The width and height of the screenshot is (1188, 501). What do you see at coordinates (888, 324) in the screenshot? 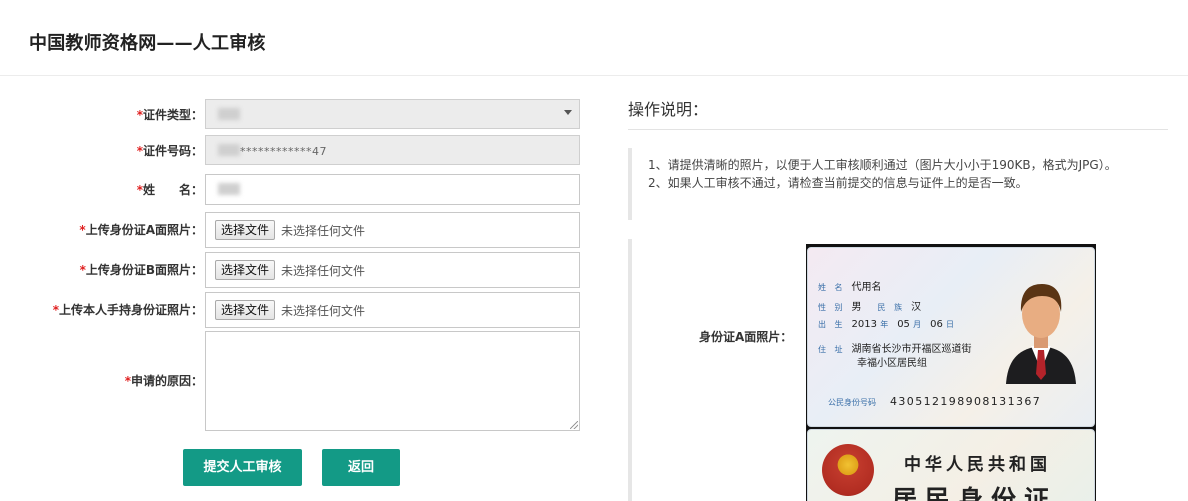
I see `card-birth-row: 出 生 2013 年 05 月 06 日` at bounding box center [888, 324].